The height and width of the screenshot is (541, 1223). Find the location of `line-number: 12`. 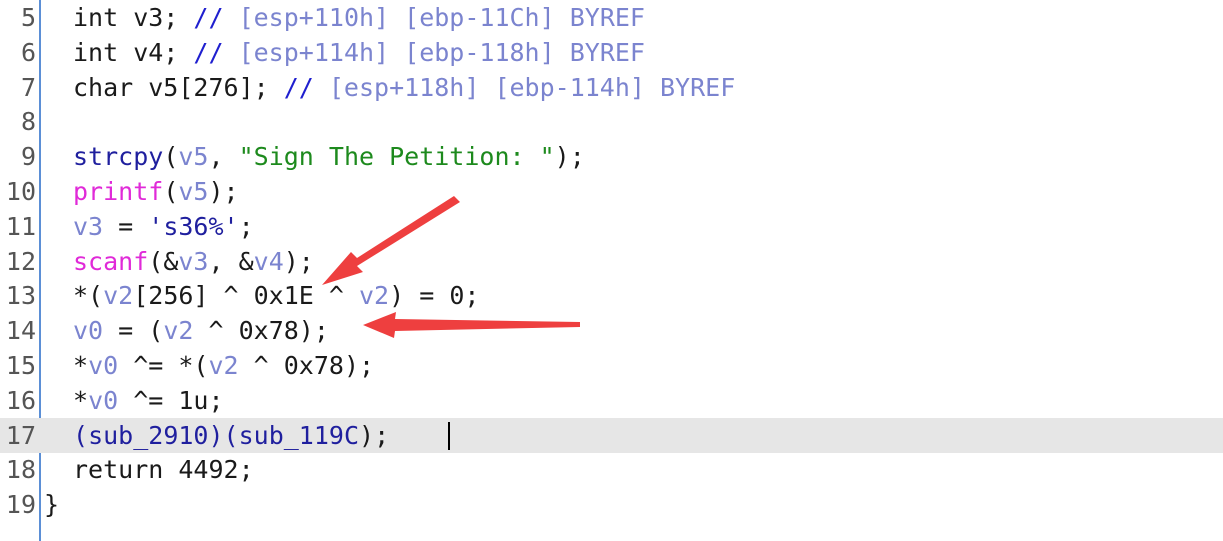

line-number: 12 is located at coordinates (20, 261).